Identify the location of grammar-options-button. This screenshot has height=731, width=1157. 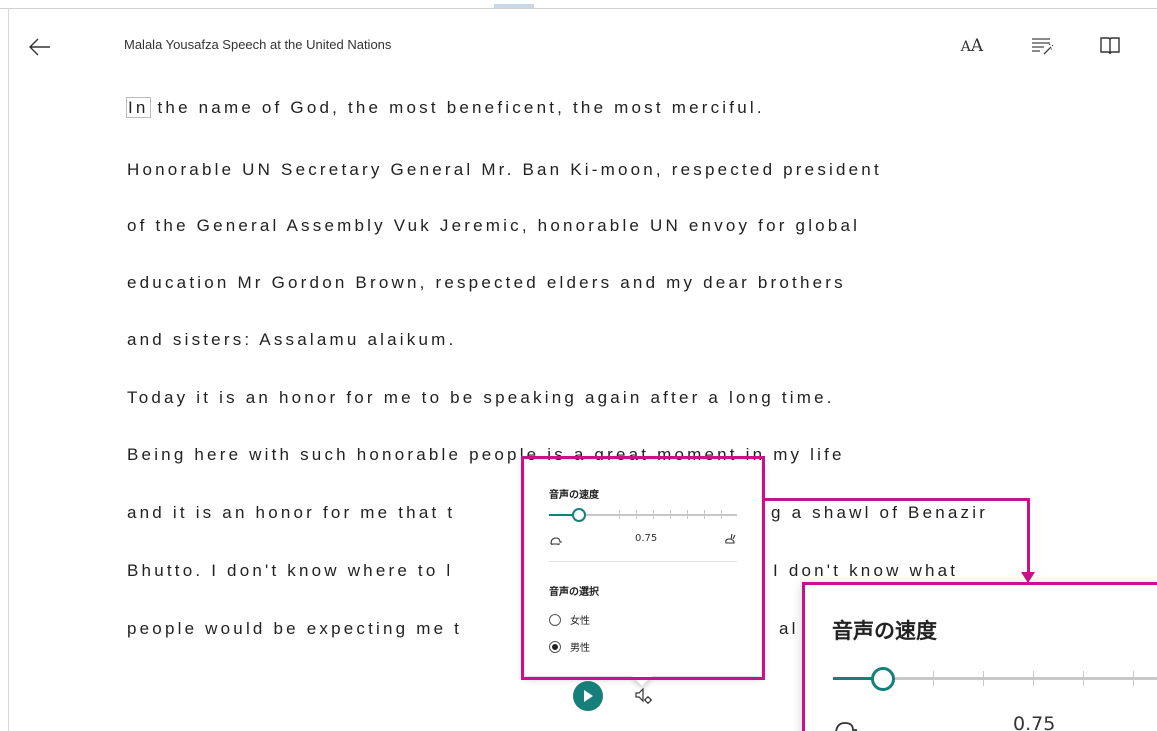
(1042, 46).